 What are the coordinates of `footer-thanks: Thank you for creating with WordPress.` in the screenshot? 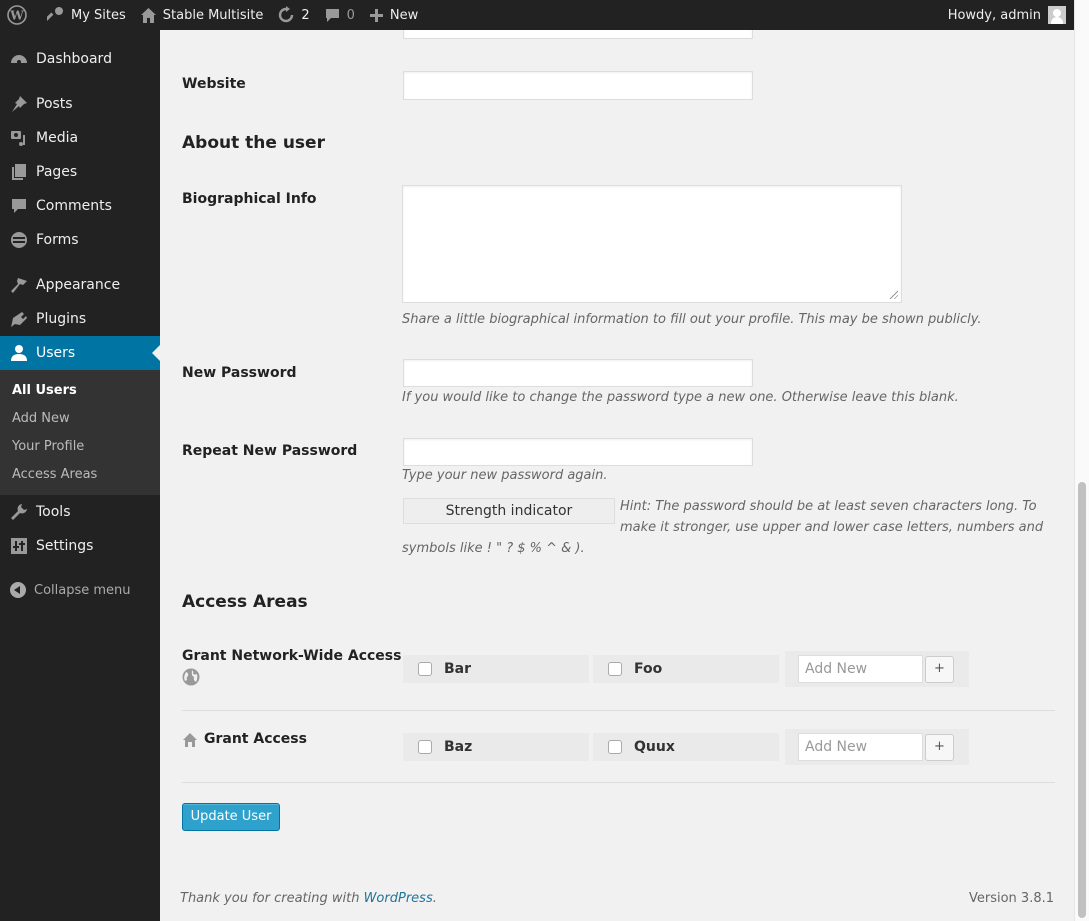 It's located at (308, 898).